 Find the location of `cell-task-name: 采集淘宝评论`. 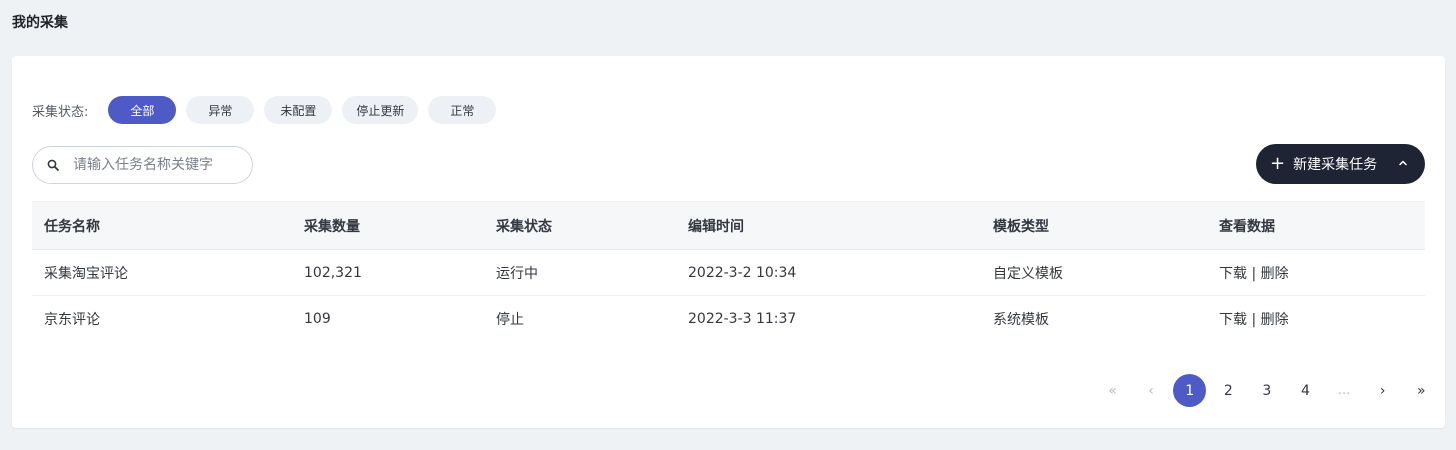

cell-task-name: 采集淘宝评论 is located at coordinates (162, 272).